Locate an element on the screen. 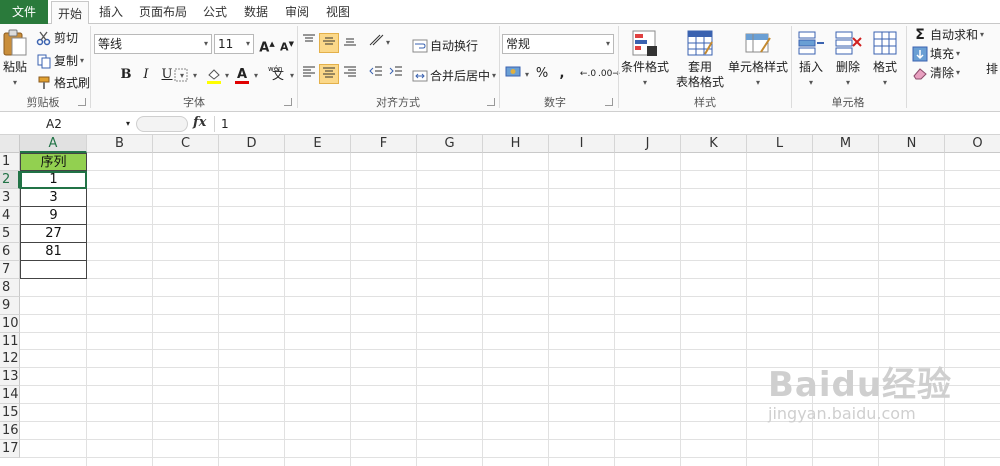  phonetic-button: wén 文 is located at coordinates (278, 75).